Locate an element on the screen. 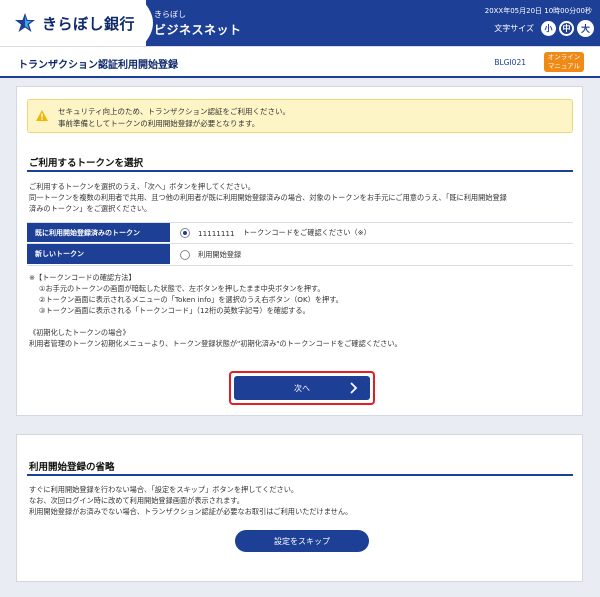  font-size-large-button: 大 is located at coordinates (585, 28).